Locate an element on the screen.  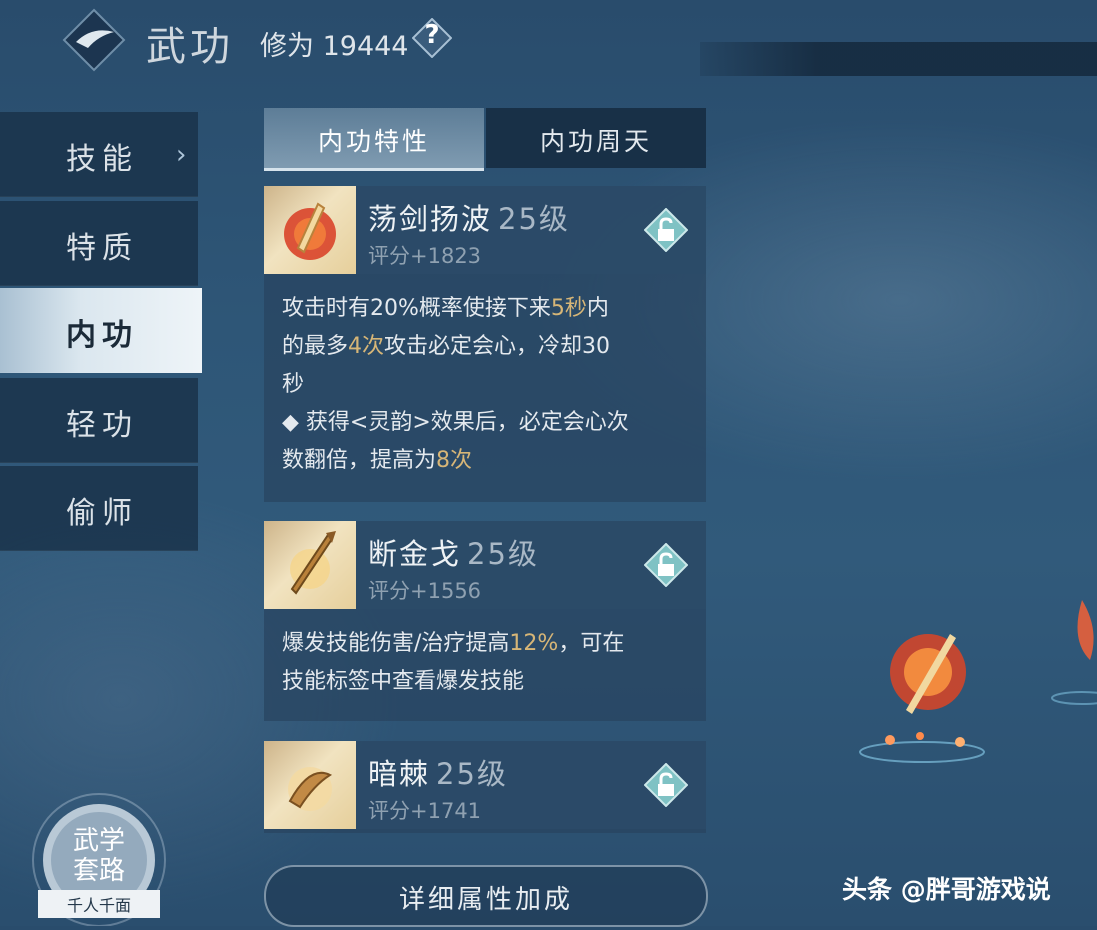
detail-attributes-button: 详细属性加成 is located at coordinates (486, 896).